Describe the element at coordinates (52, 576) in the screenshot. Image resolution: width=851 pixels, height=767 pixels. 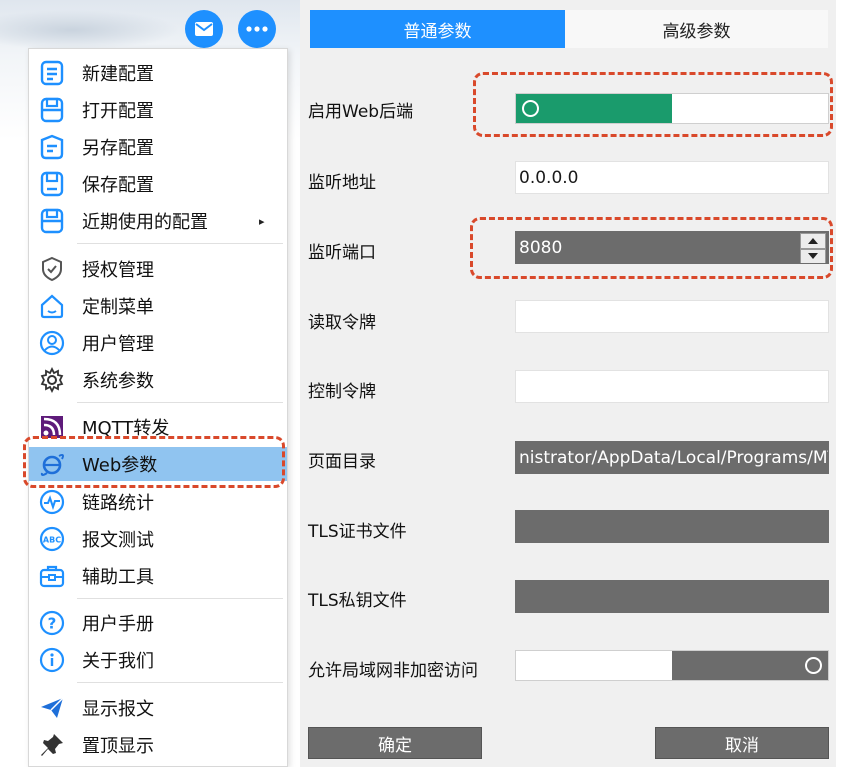
I see `toolbox-icon` at that location.